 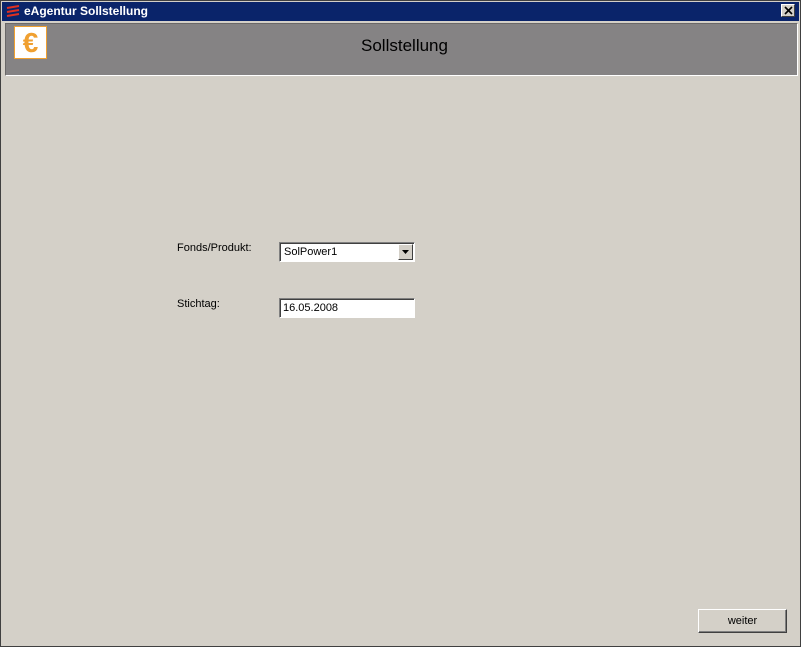 I want to click on stichtag-input, so click(x=347, y=308).